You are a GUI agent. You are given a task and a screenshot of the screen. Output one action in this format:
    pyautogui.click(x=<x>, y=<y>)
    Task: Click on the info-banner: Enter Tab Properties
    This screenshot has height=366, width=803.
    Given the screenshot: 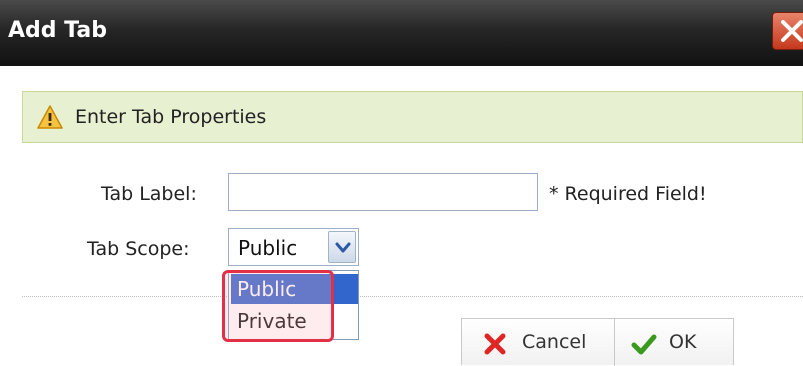 What is the action you would take?
    pyautogui.click(x=412, y=117)
    